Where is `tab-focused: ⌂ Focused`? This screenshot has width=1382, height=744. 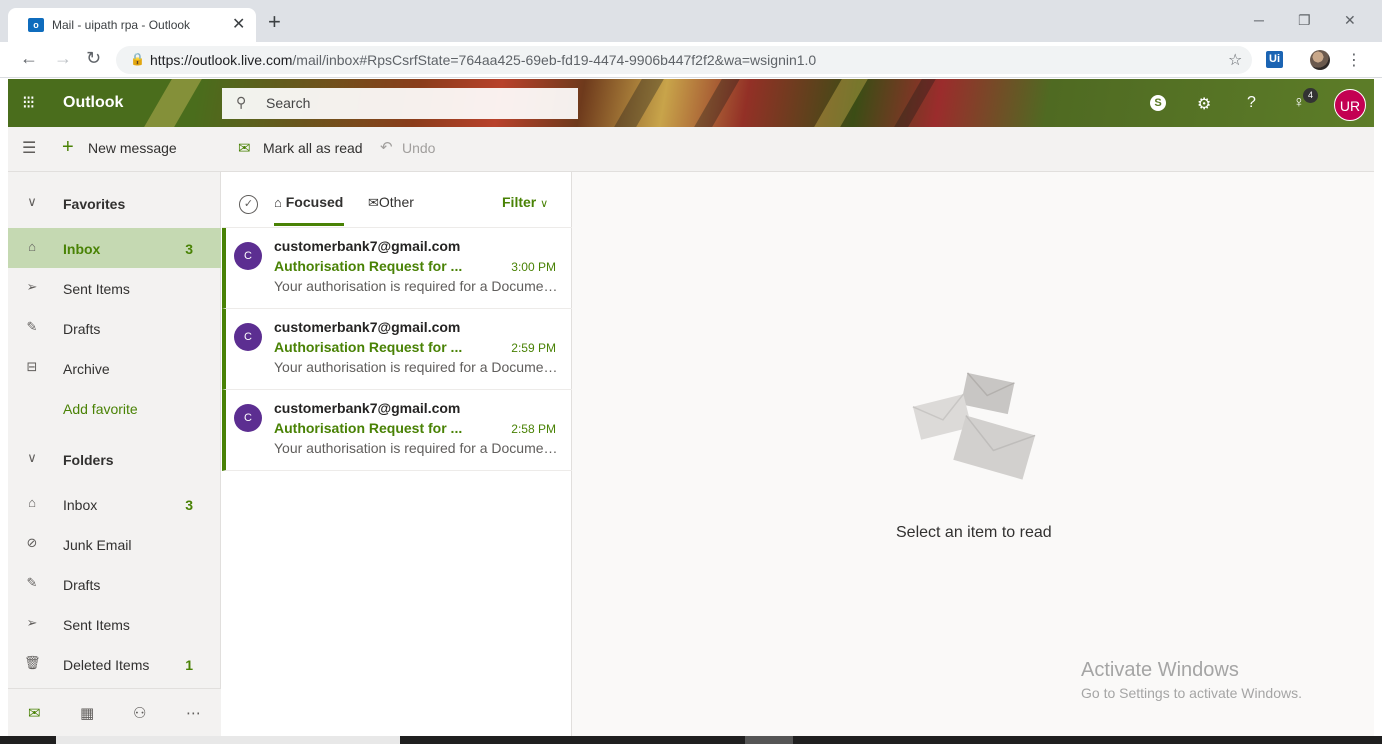 tab-focused: ⌂ Focused is located at coordinates (308, 202).